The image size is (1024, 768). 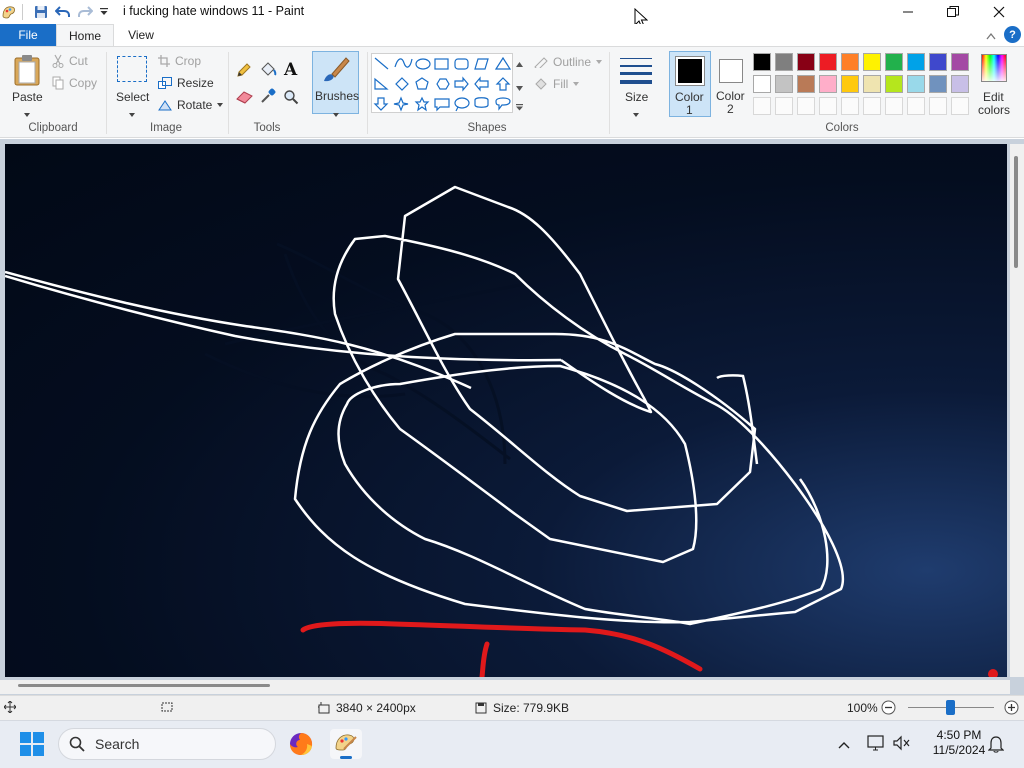 What do you see at coordinates (335, 84) in the screenshot?
I see `brushes-button: Brushes` at bounding box center [335, 84].